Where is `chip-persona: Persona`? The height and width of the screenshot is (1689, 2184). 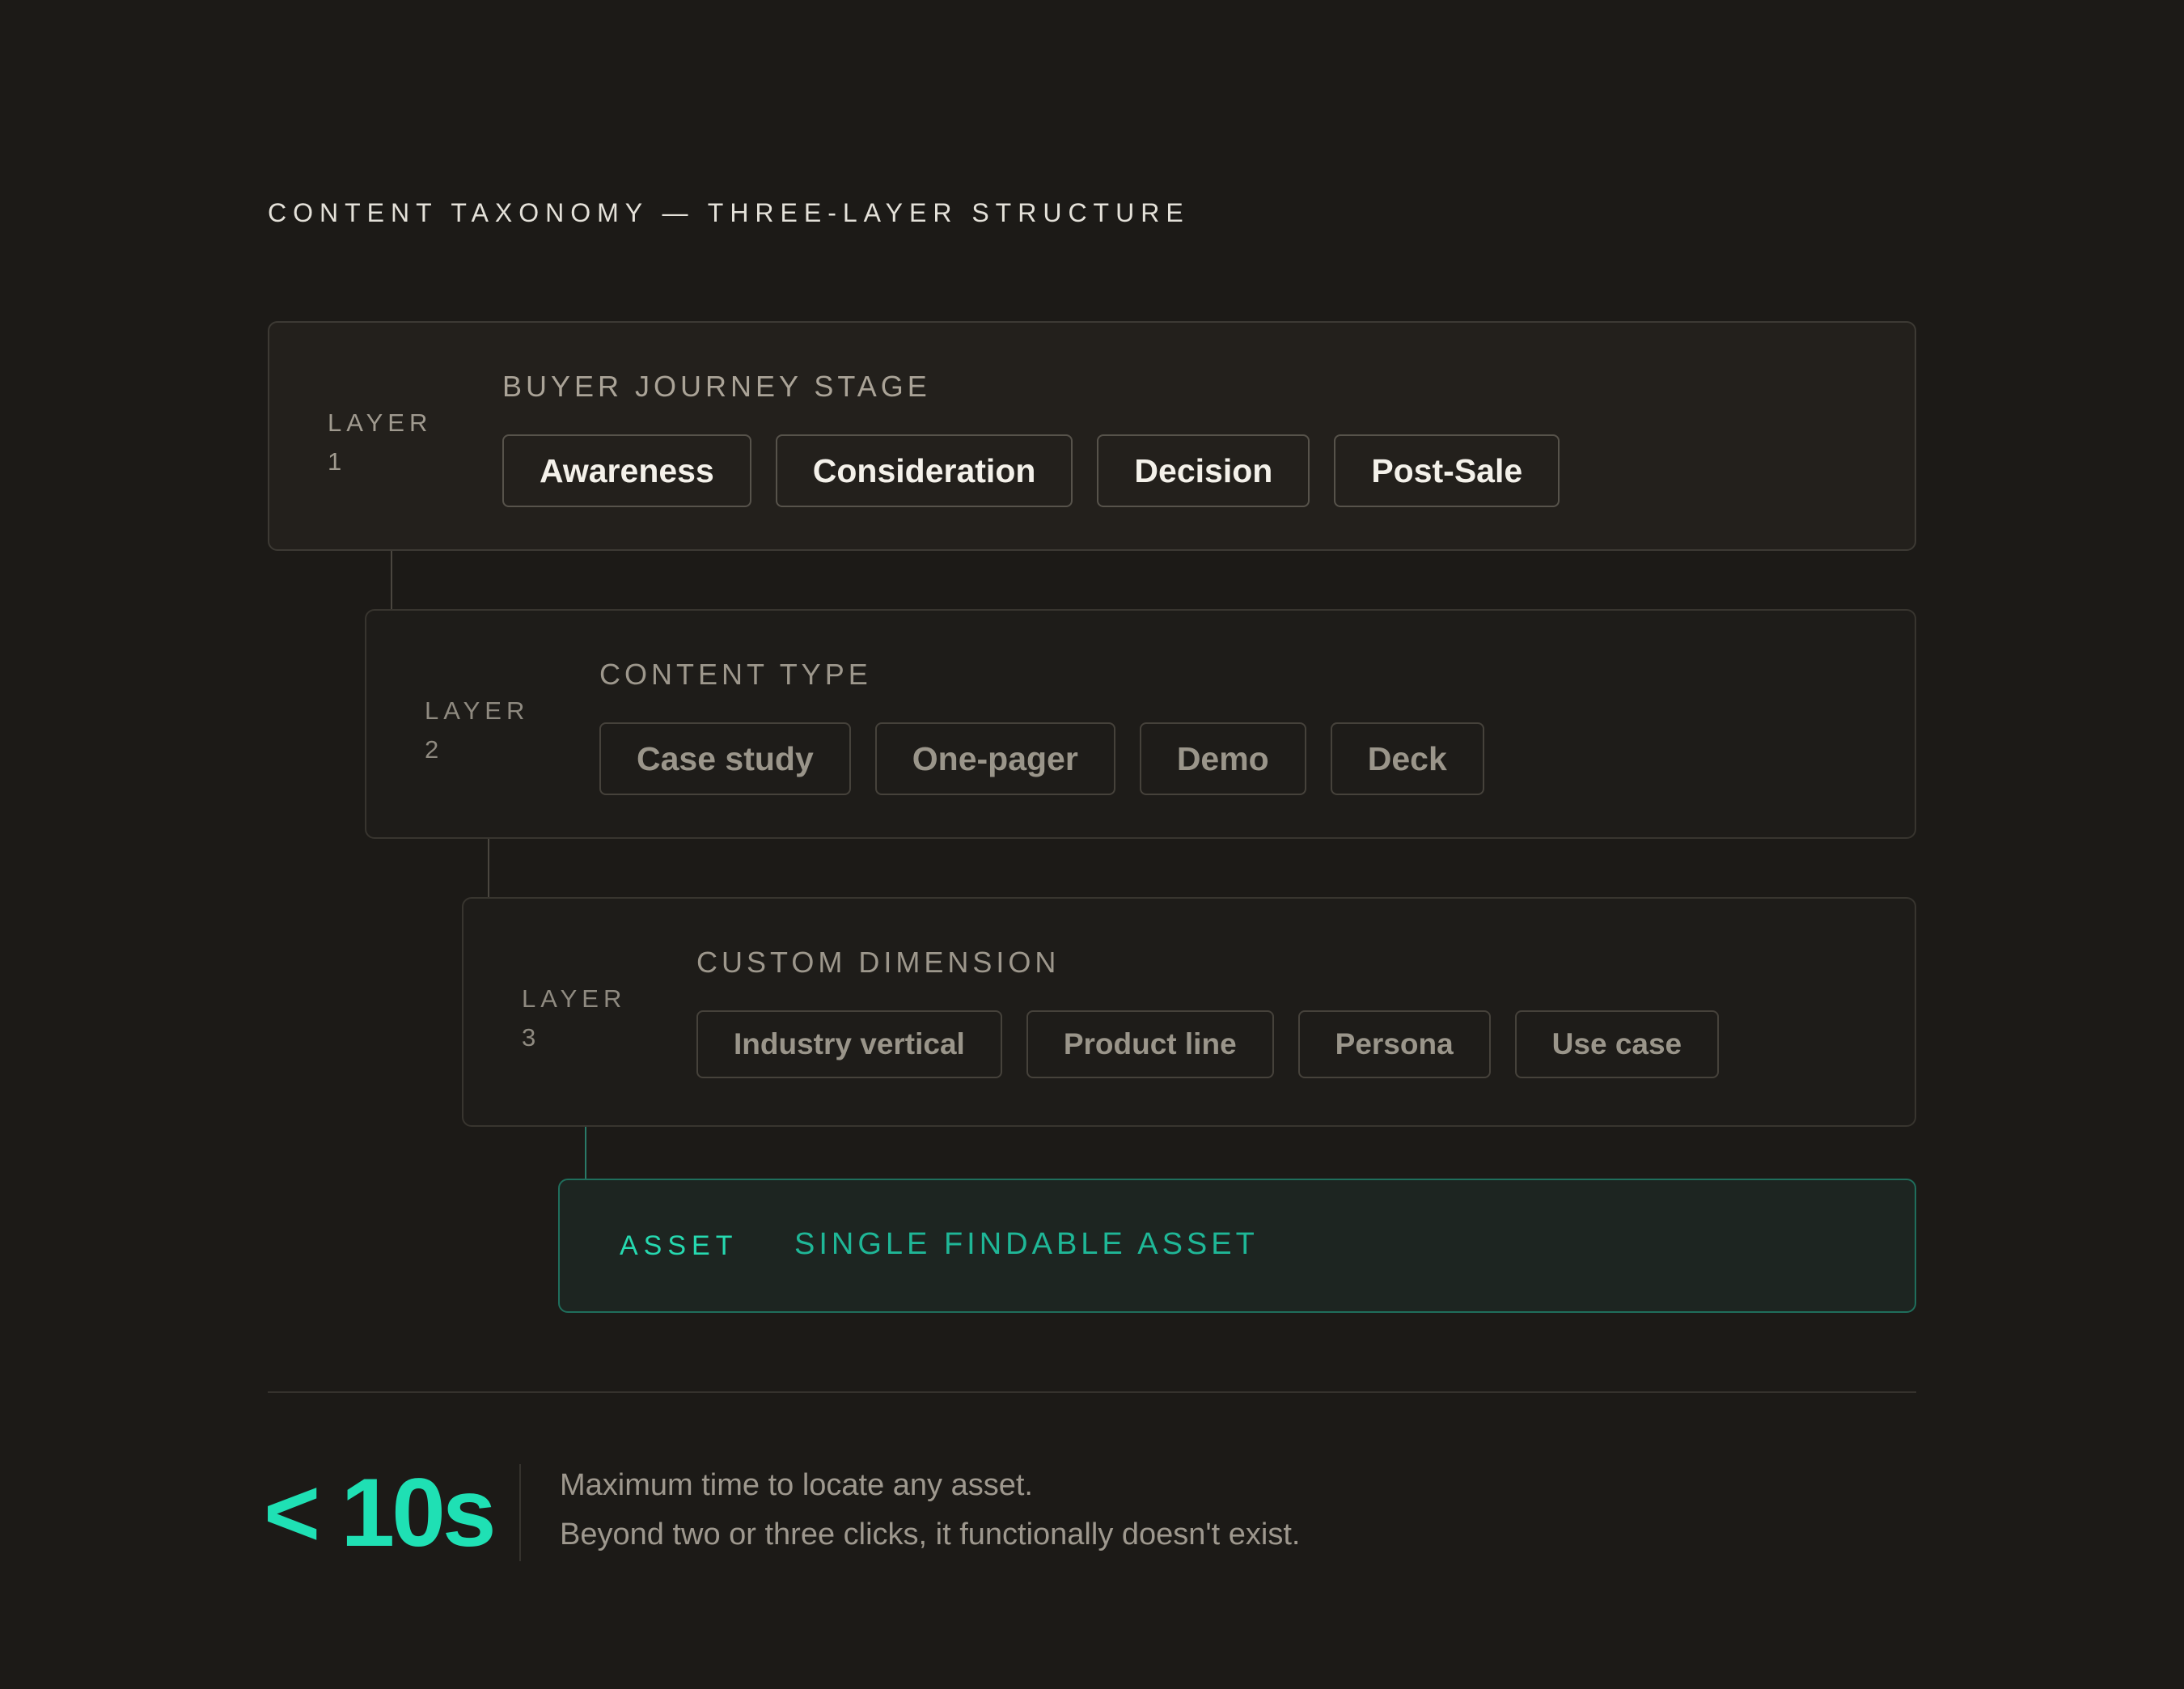 chip-persona: Persona is located at coordinates (1394, 1044).